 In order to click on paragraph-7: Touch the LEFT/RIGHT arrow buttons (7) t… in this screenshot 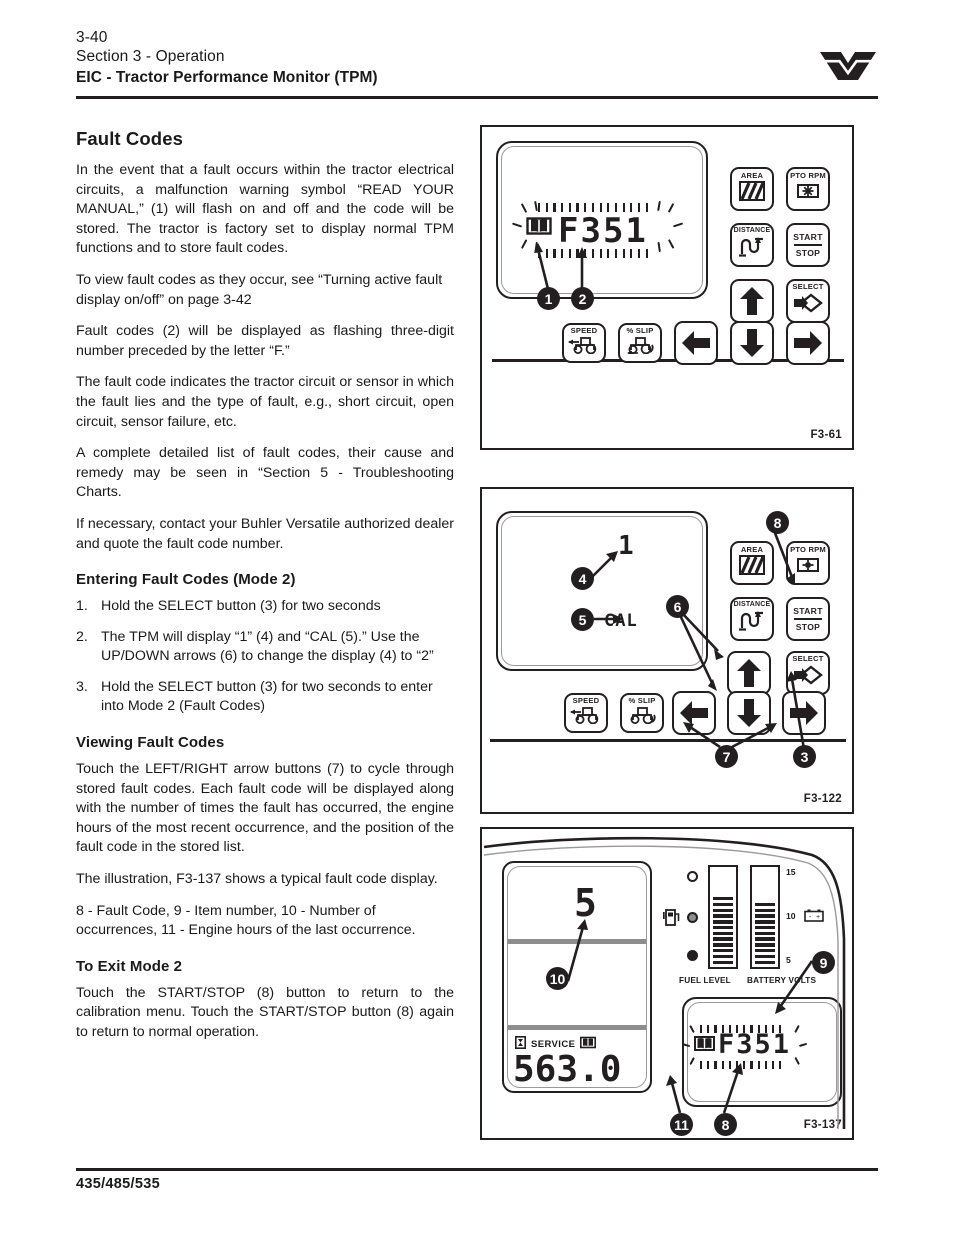, I will do `click(265, 808)`.